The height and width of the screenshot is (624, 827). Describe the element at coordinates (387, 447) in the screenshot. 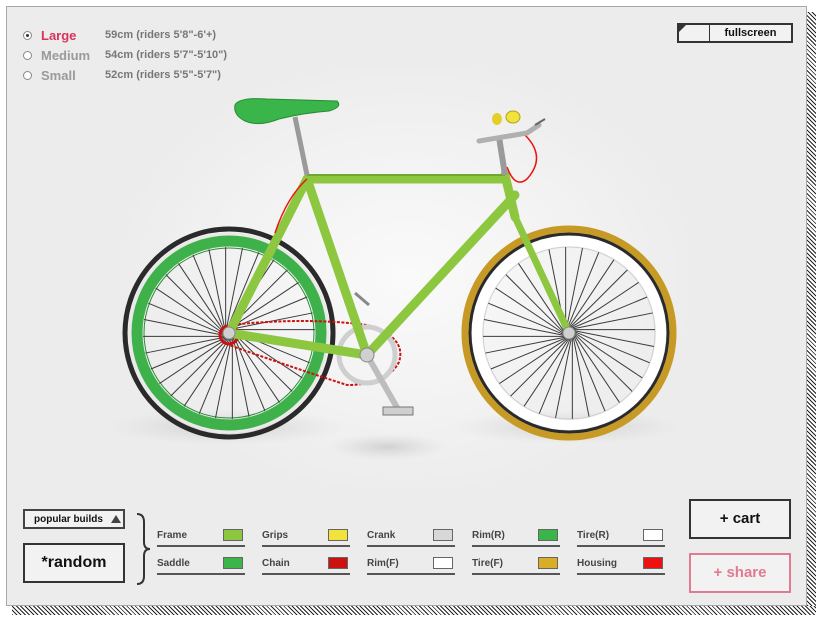

I see `ground-shadow` at that location.